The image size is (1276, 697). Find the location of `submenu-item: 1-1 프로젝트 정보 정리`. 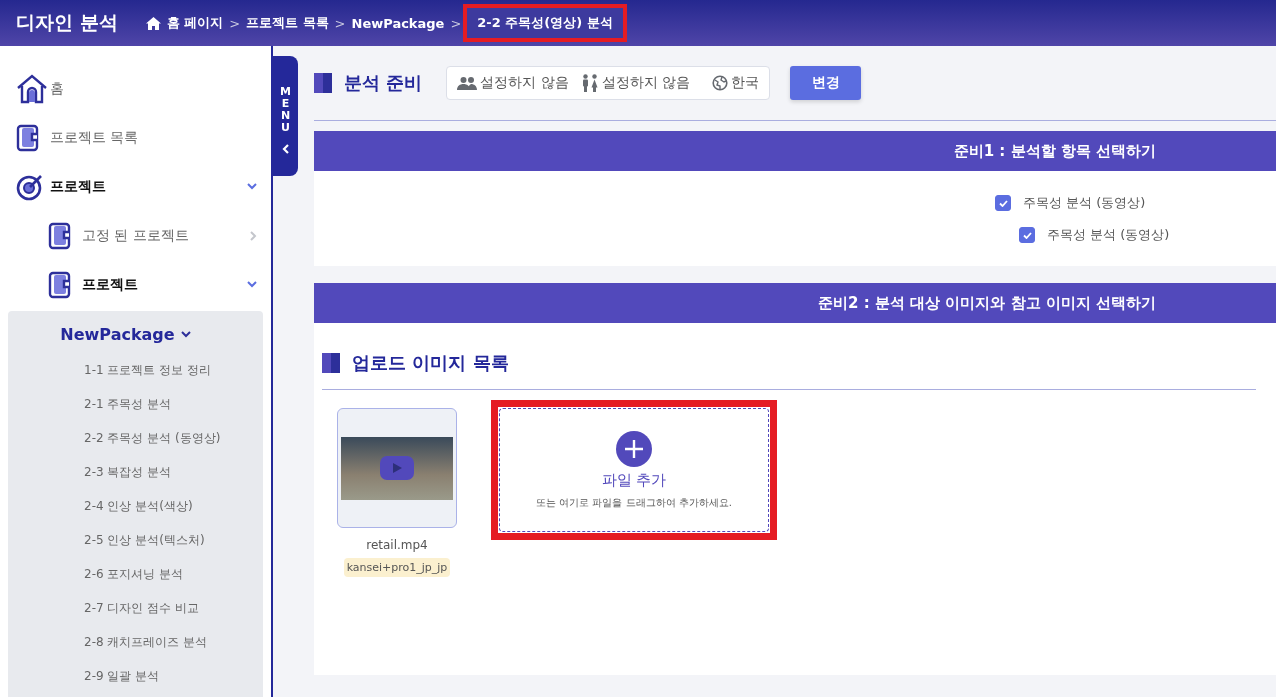

submenu-item: 1-1 프로젝트 정보 정리 is located at coordinates (135, 370).